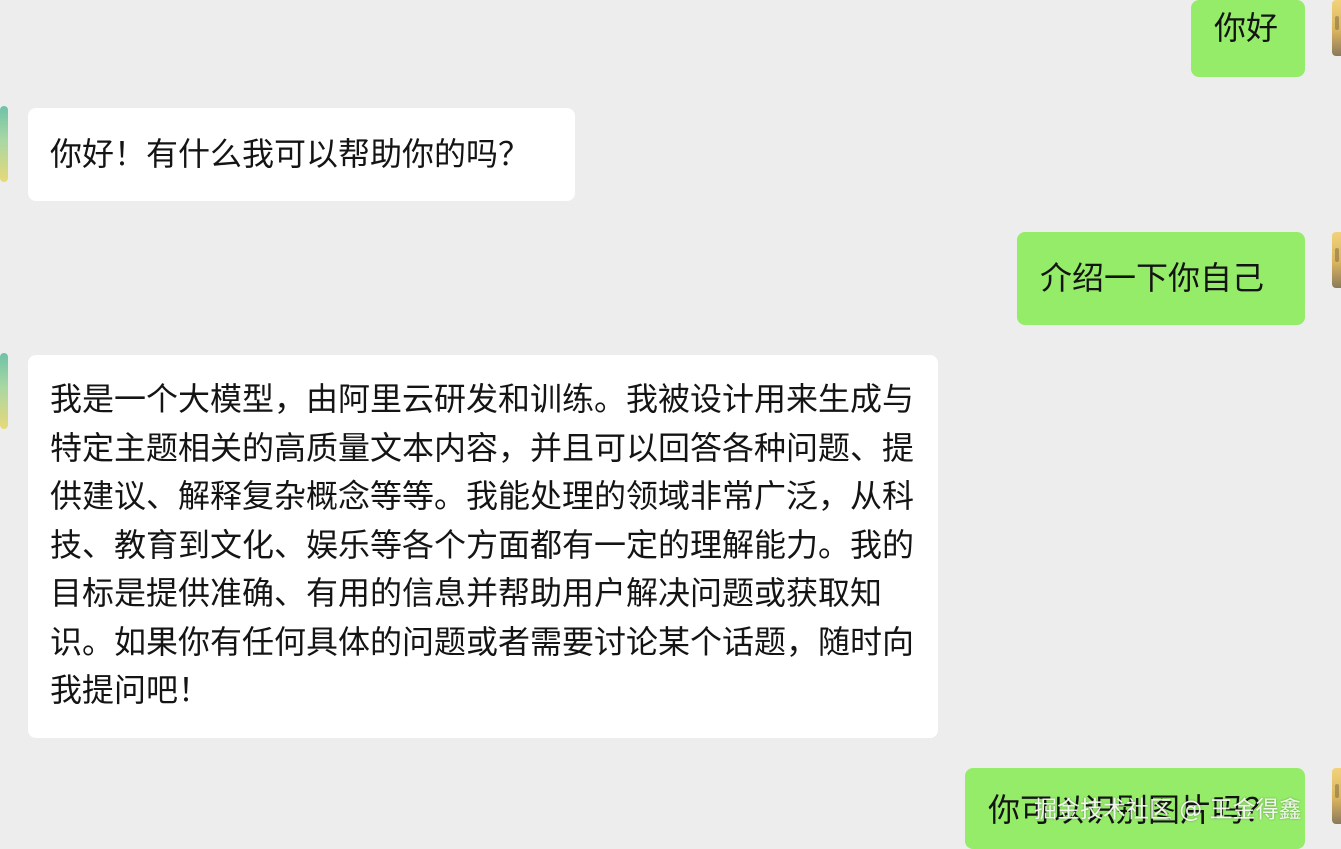 The width and height of the screenshot is (1341, 849). I want to click on message-bubble-user-2: 介绍一下你自己, so click(1161, 278).